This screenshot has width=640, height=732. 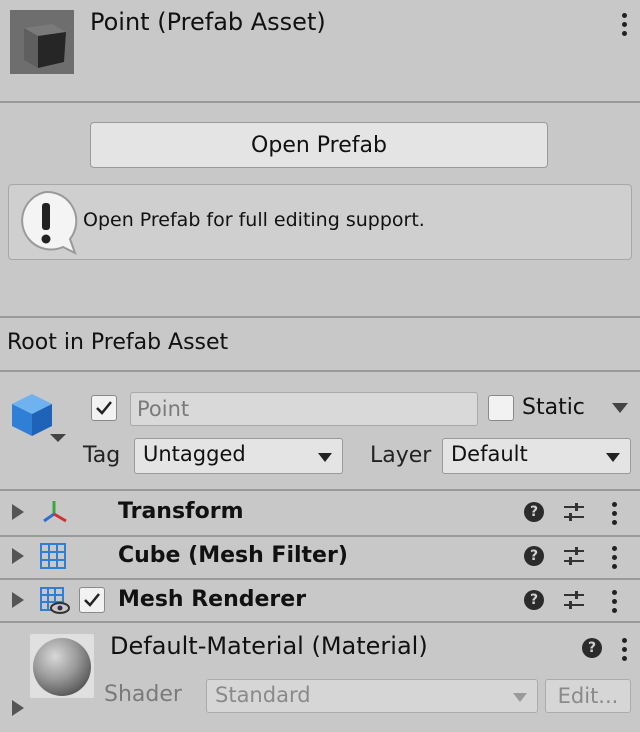 I want to click on prefab-thumbnail, so click(x=42, y=42).